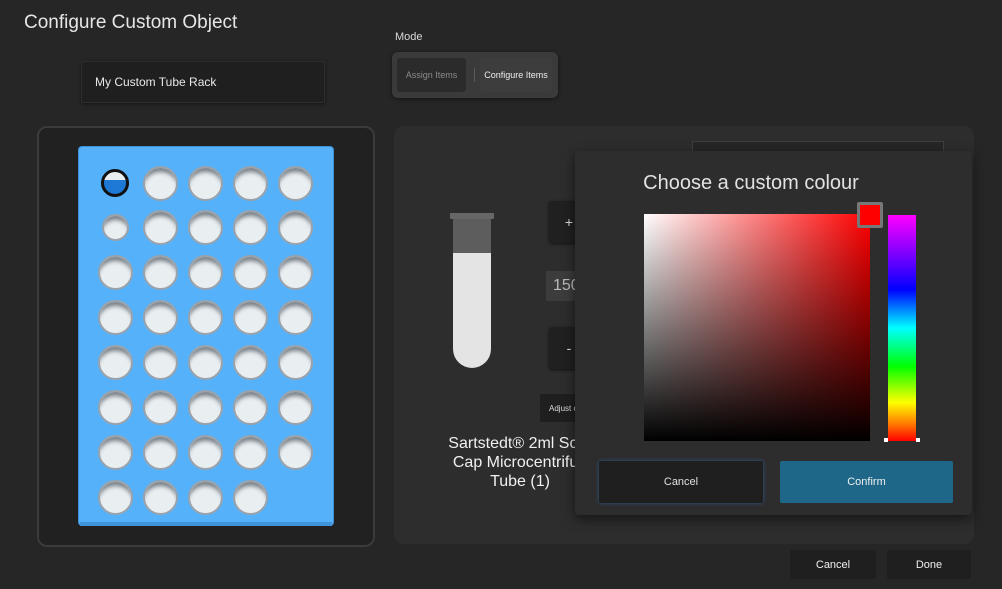  I want to click on cancel-button: Cancel, so click(833, 564).